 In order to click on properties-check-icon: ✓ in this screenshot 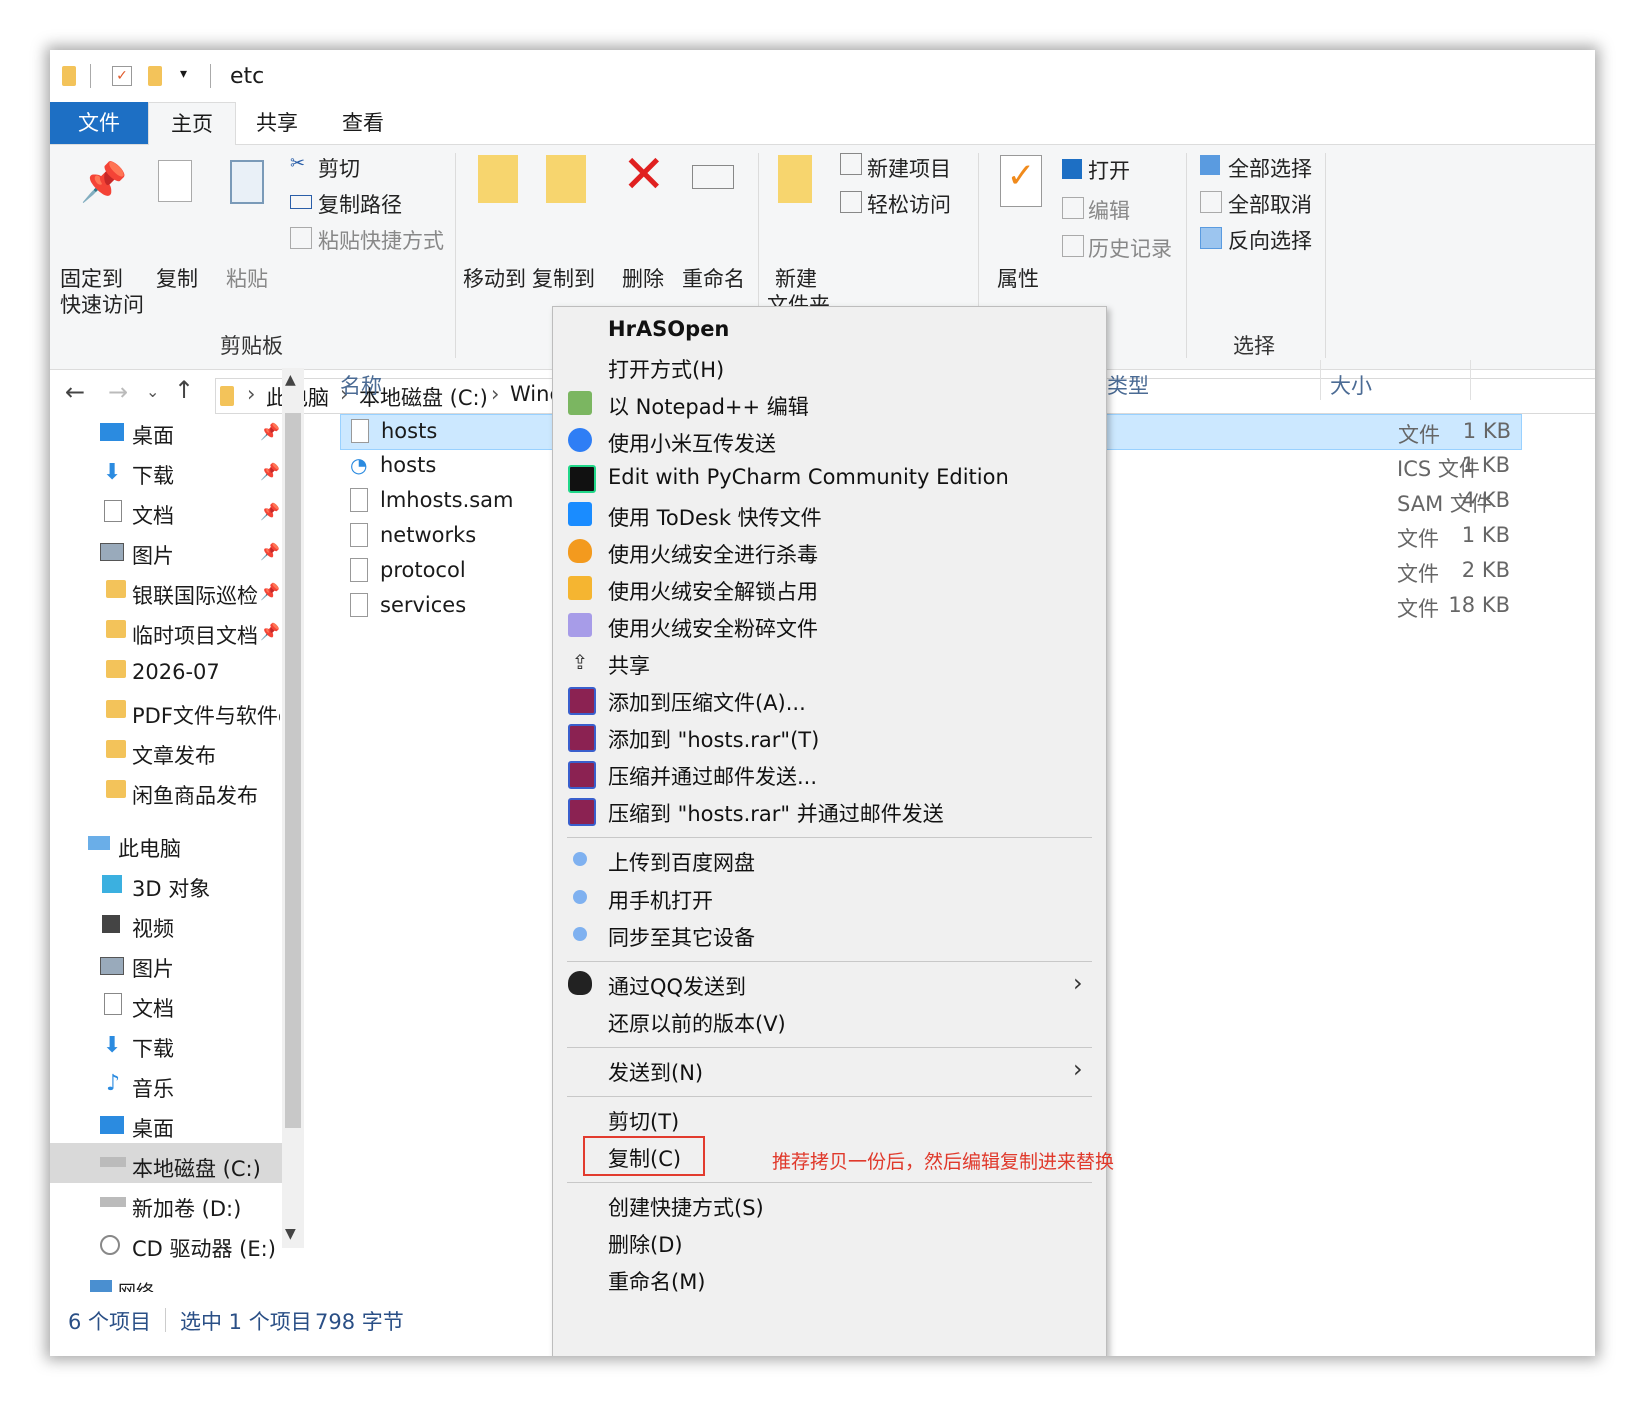, I will do `click(122, 76)`.